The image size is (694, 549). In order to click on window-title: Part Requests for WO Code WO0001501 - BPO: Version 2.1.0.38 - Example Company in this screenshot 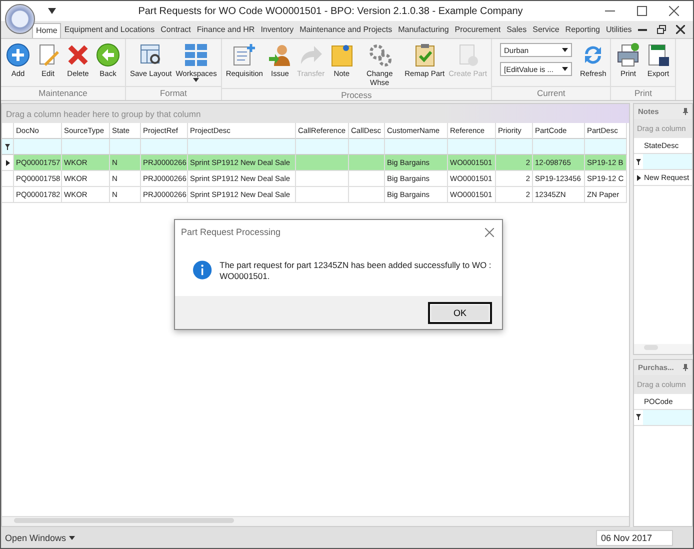, I will do `click(330, 11)`.